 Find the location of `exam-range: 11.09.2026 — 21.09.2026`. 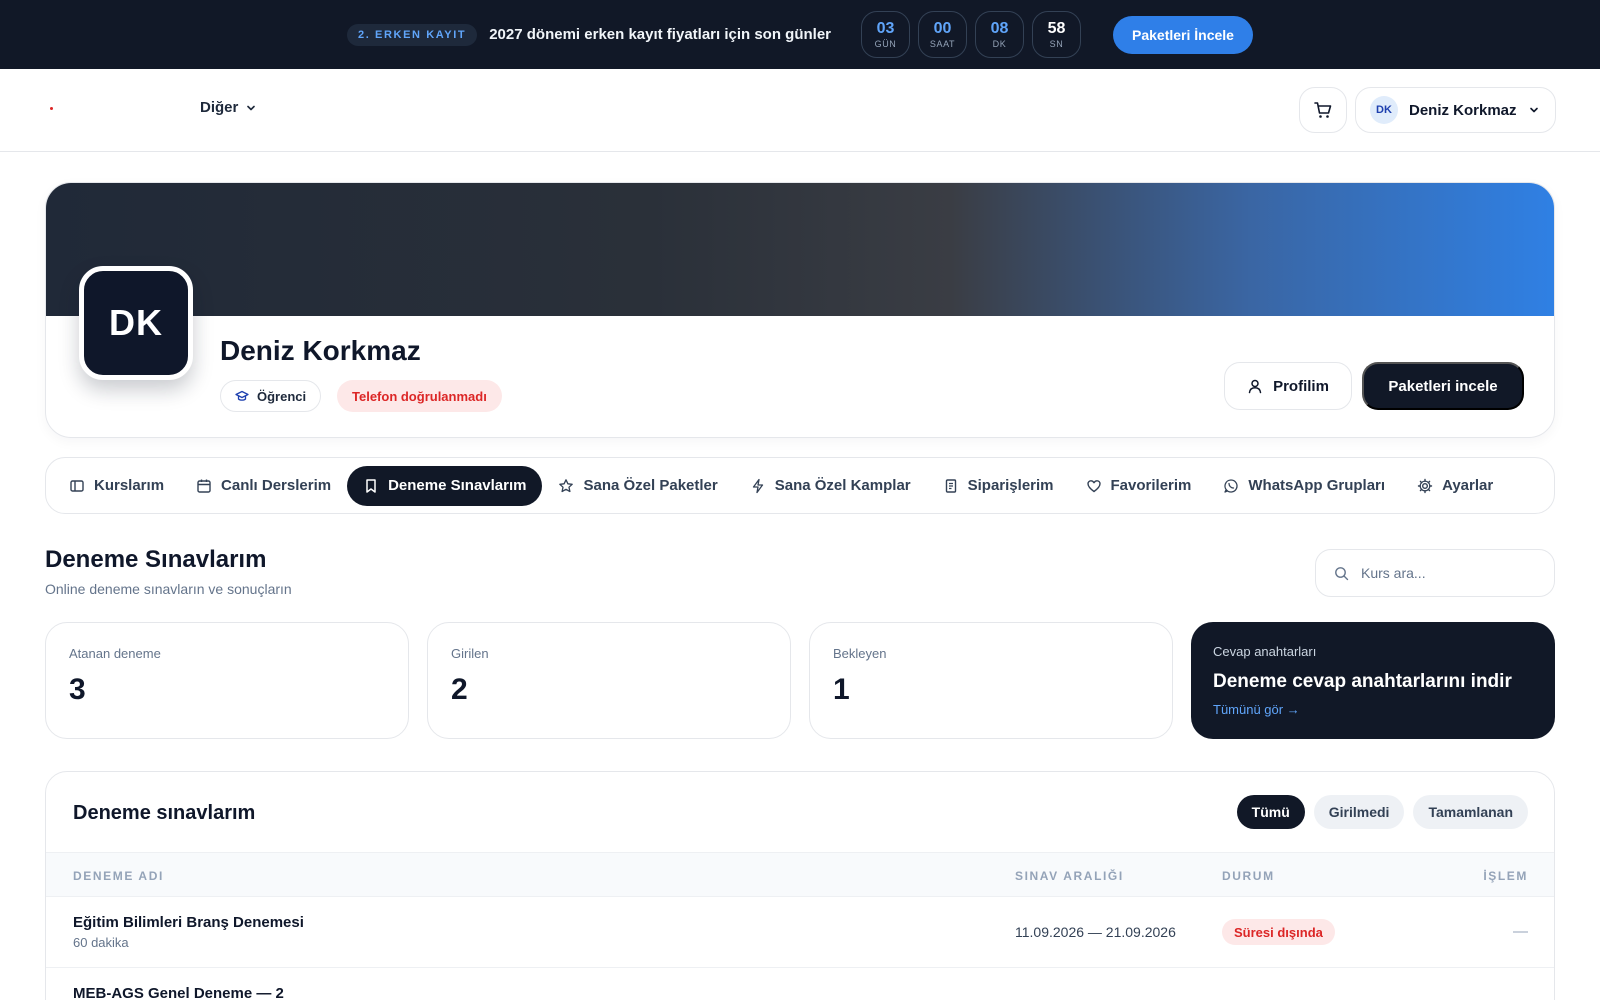

exam-range: 11.09.2026 — 21.09.2026 is located at coordinates (1095, 932).